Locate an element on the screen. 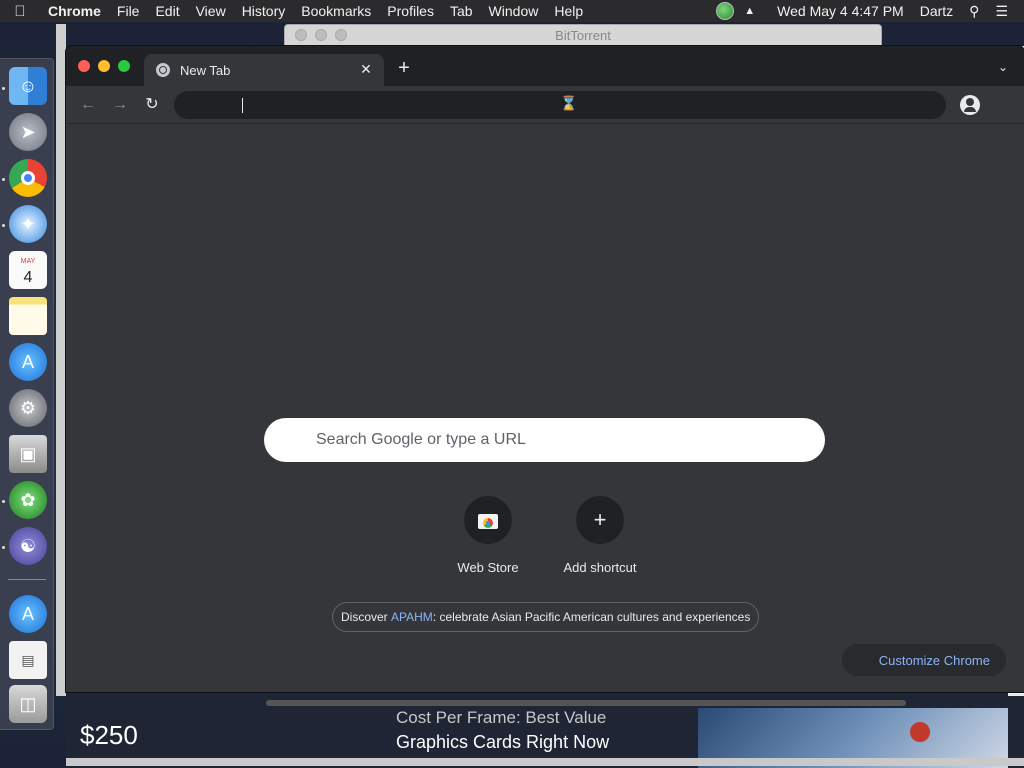 The width and height of the screenshot is (1024, 768). background-scrollbar is located at coordinates (586, 703).